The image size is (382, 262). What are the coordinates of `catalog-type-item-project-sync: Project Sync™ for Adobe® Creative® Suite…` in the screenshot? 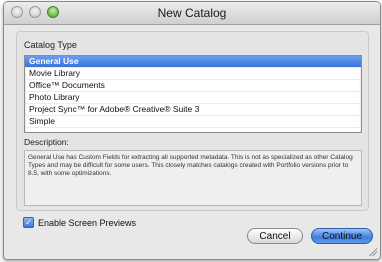 It's located at (193, 110).